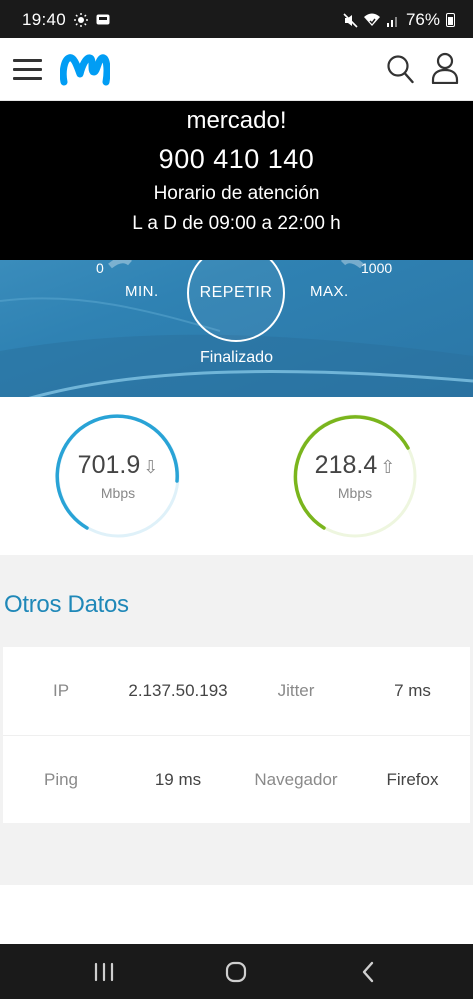  I want to click on app-header, so click(236, 69).